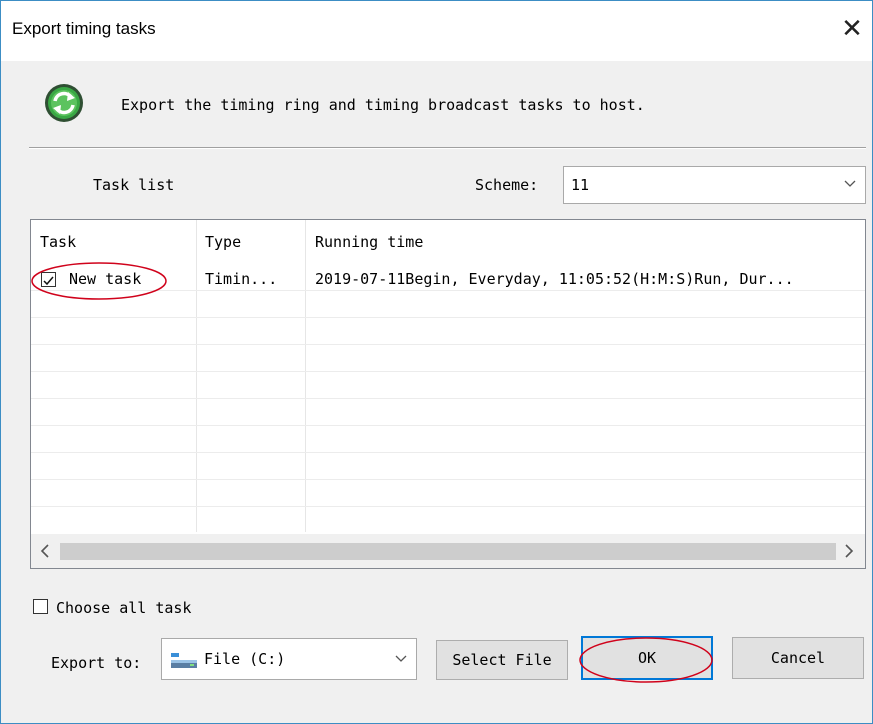  What do you see at coordinates (45, 551) in the screenshot?
I see `scroll-left-icon` at bounding box center [45, 551].